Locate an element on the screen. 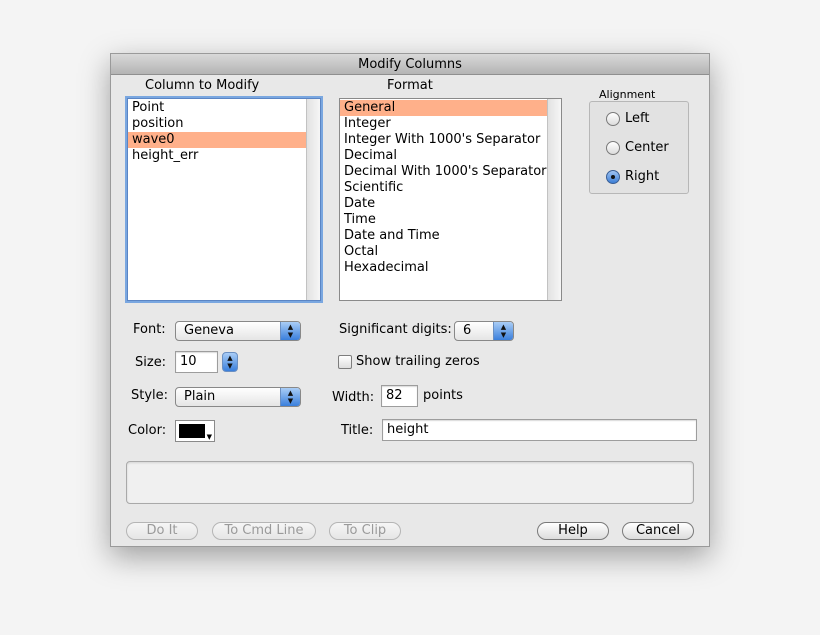 The image size is (820, 635). column-list-scrollbar is located at coordinates (313, 199).